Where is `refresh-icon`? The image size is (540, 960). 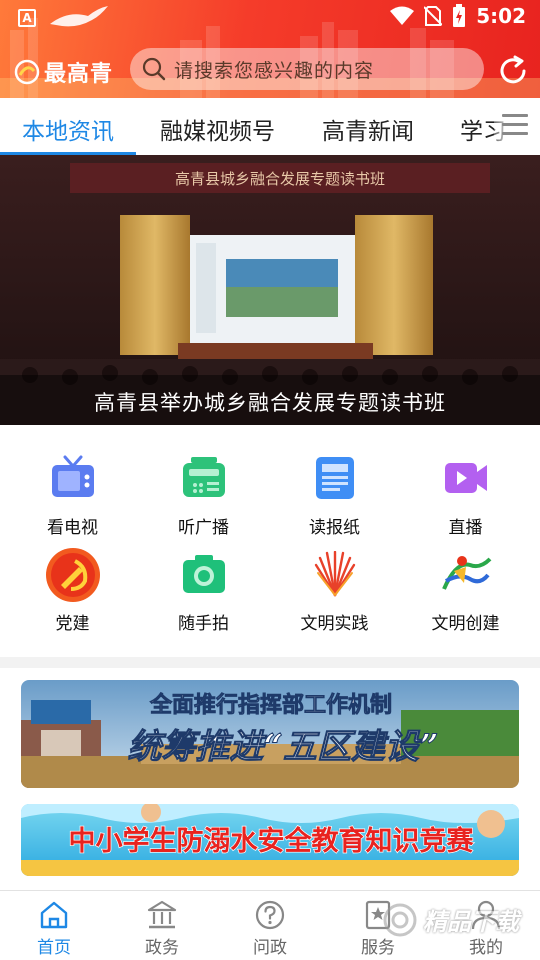
refresh-icon is located at coordinates (513, 71).